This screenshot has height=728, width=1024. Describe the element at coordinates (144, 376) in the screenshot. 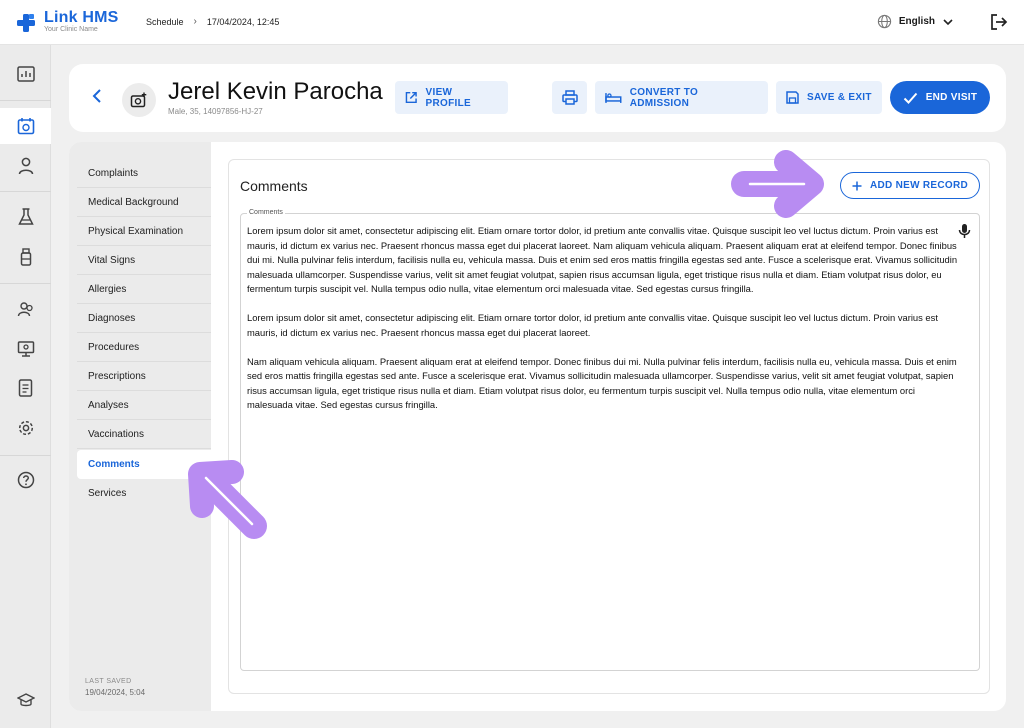

I see `nav-item-prescriptions: Prescriptions` at that location.